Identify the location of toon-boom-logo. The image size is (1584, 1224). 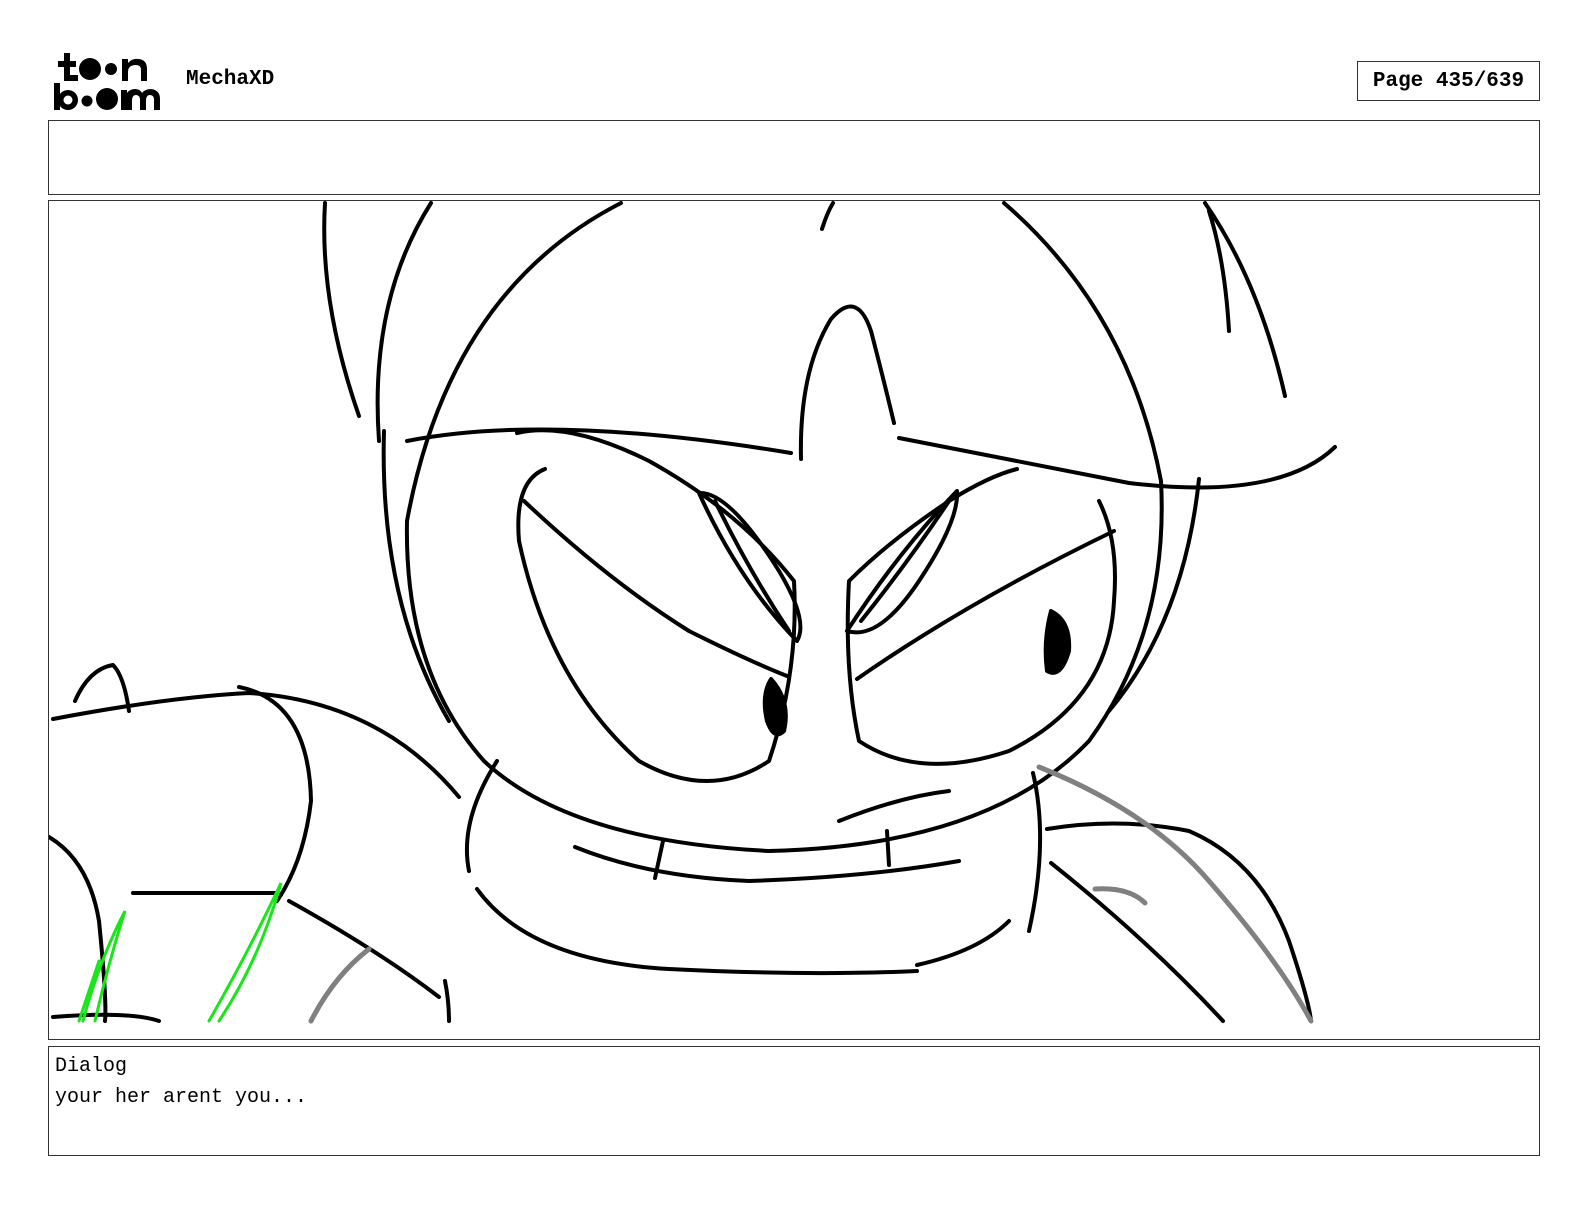
(108, 81).